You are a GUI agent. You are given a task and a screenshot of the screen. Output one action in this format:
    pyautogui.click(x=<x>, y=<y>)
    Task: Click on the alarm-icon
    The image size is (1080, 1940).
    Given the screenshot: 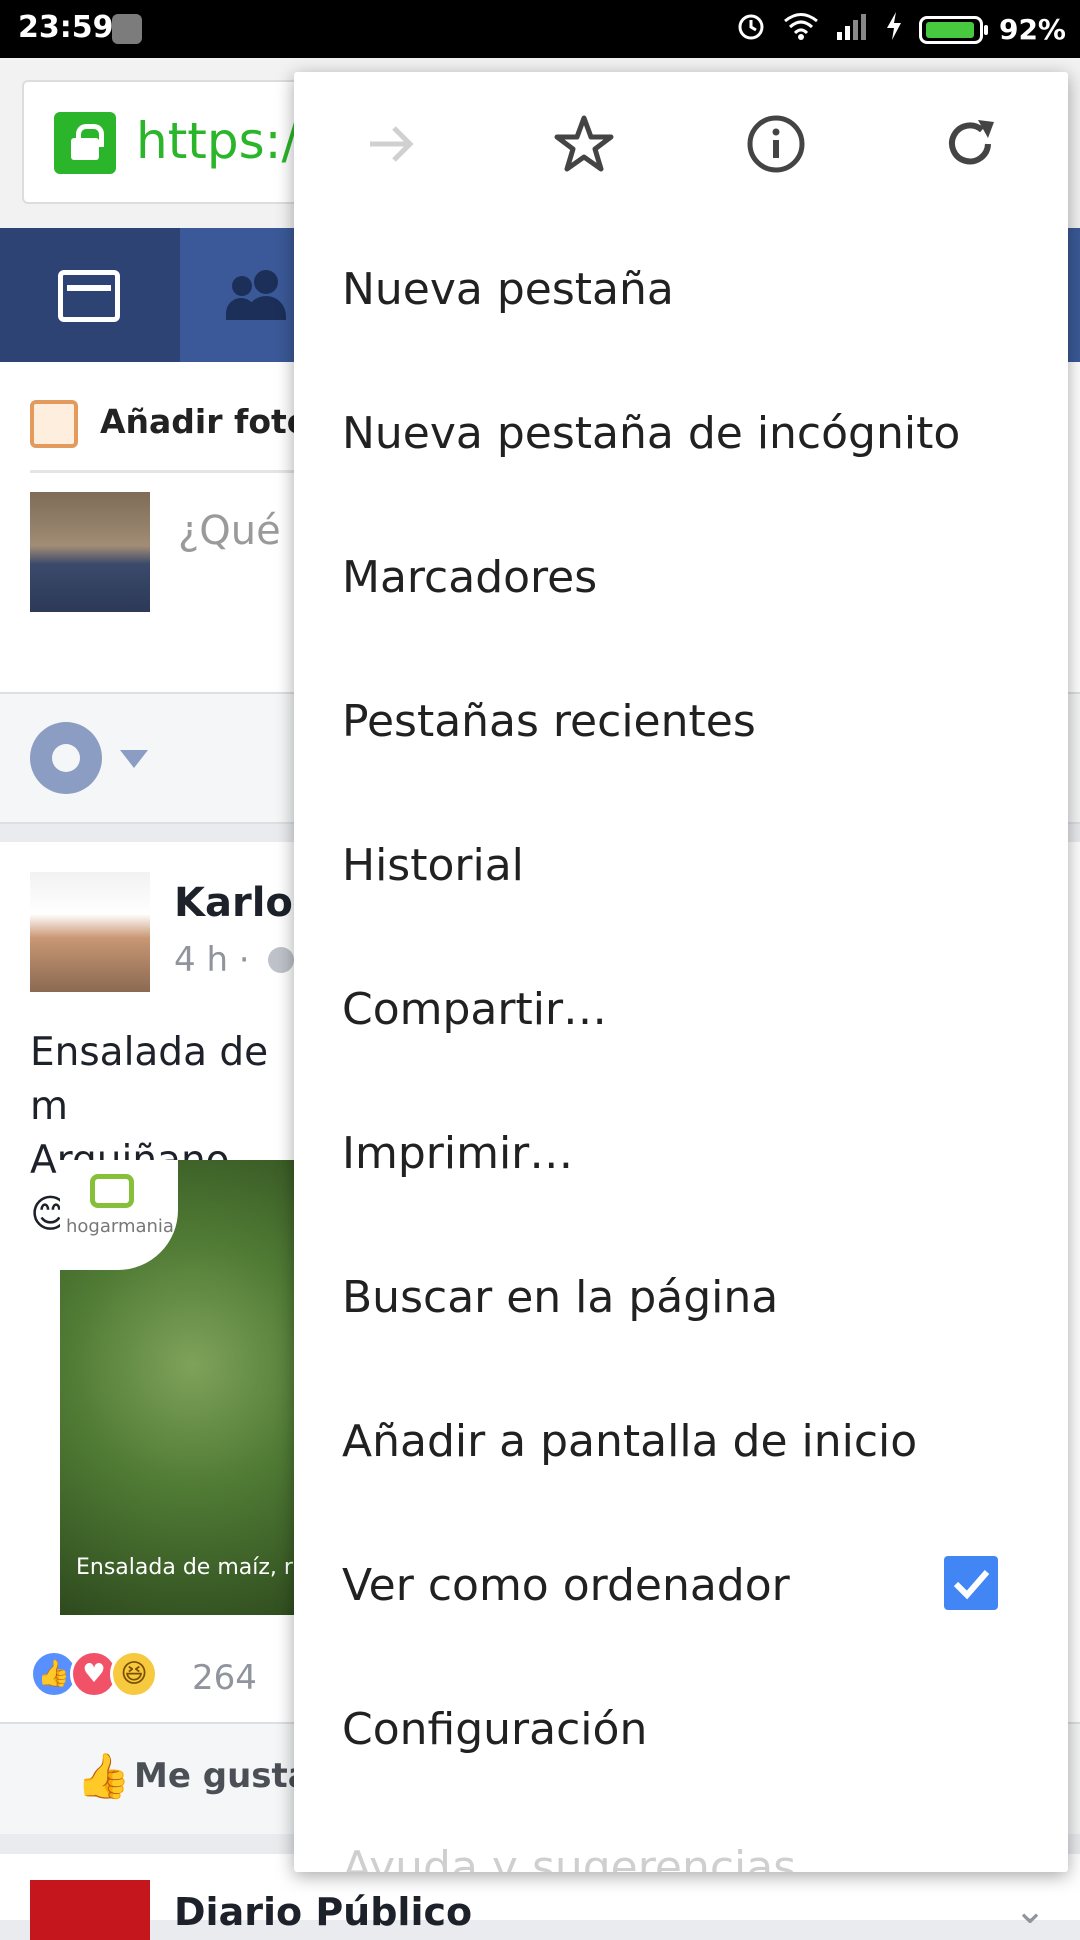 What is the action you would take?
    pyautogui.click(x=751, y=29)
    